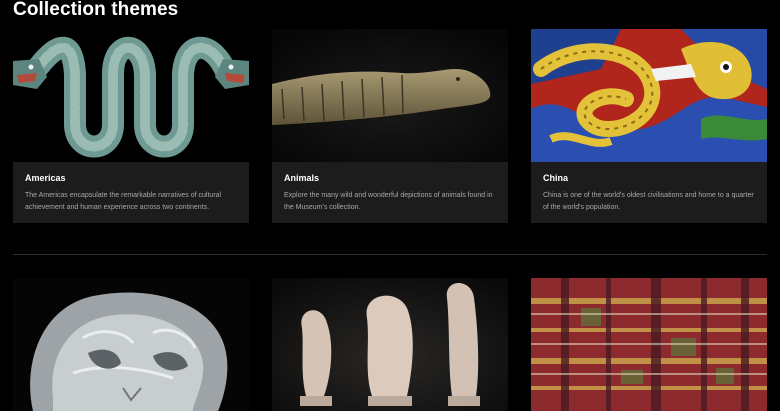 This screenshot has height=411, width=780. Describe the element at coordinates (649, 178) in the screenshot. I see `card-title: China` at that location.